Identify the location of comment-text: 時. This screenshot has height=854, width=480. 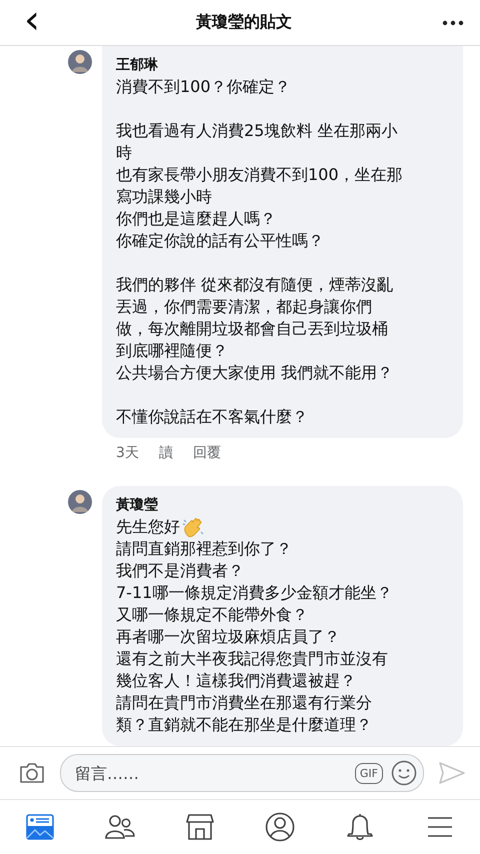
(124, 153).